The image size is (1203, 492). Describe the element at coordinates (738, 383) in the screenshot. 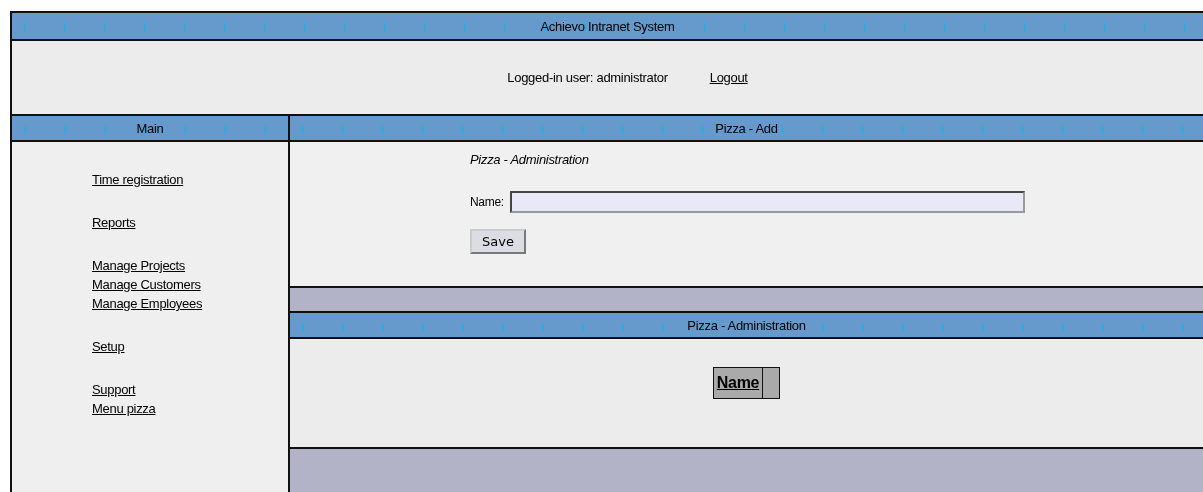

I see `column-header: Name` at that location.